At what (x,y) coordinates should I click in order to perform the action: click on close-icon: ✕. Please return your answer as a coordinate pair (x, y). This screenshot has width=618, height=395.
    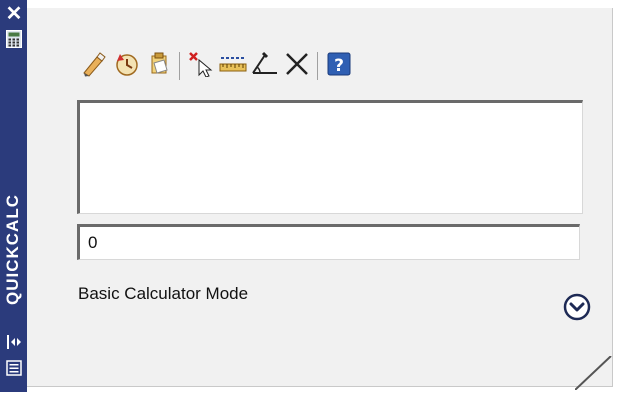
    Looking at the image, I should click on (14, 14).